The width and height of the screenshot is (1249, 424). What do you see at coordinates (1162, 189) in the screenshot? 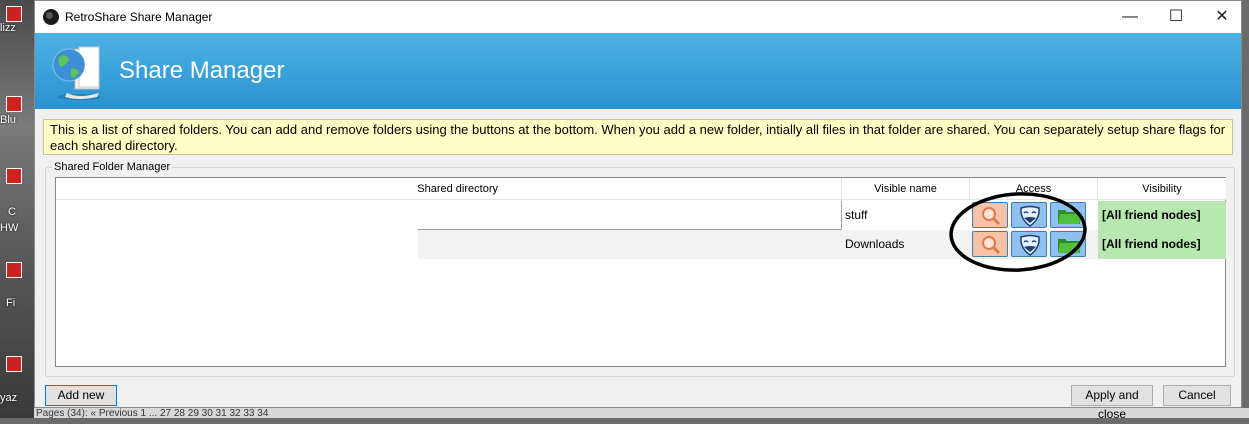
I see `column-header-visibility: Visibility` at bounding box center [1162, 189].